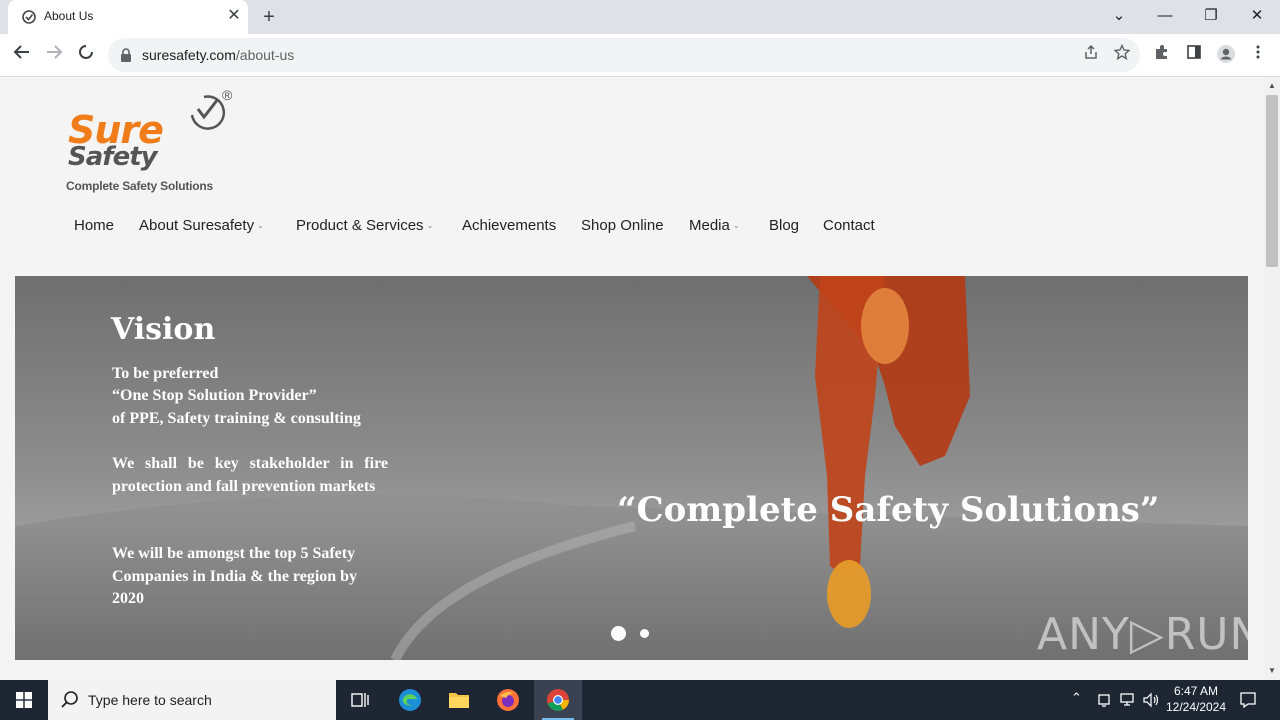 Image resolution: width=1280 pixels, height=720 pixels. I want to click on firefox-icon, so click(508, 700).